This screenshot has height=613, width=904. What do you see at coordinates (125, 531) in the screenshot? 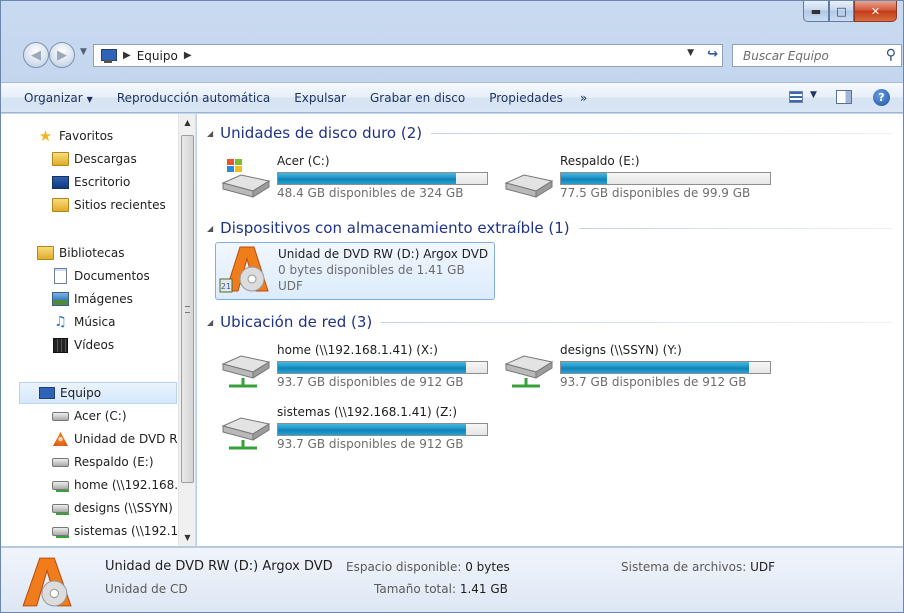
I see `sidebar-item-label: sistemas (\\192.168.1.41) (Z:)` at bounding box center [125, 531].